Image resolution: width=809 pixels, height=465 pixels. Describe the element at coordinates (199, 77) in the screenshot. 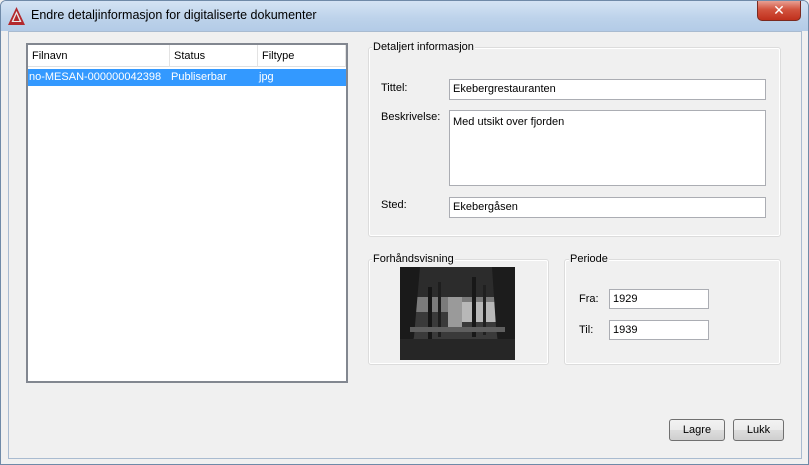

I see `cell-status: Publiserbar` at that location.